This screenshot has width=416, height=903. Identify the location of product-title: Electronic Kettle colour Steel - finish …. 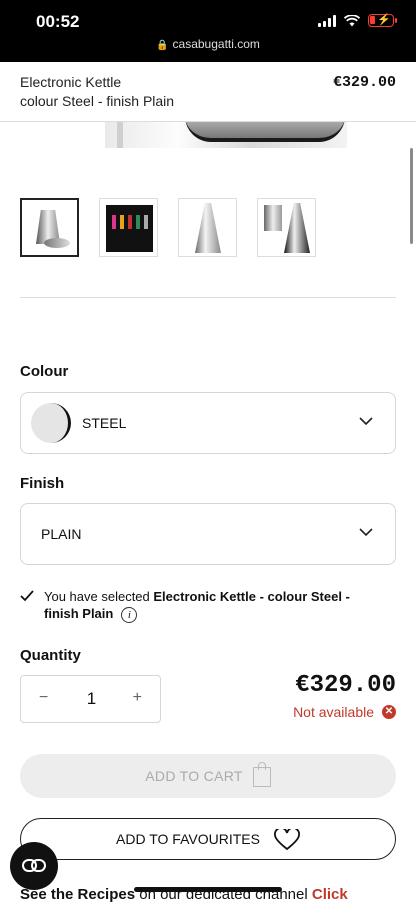
(130, 92).